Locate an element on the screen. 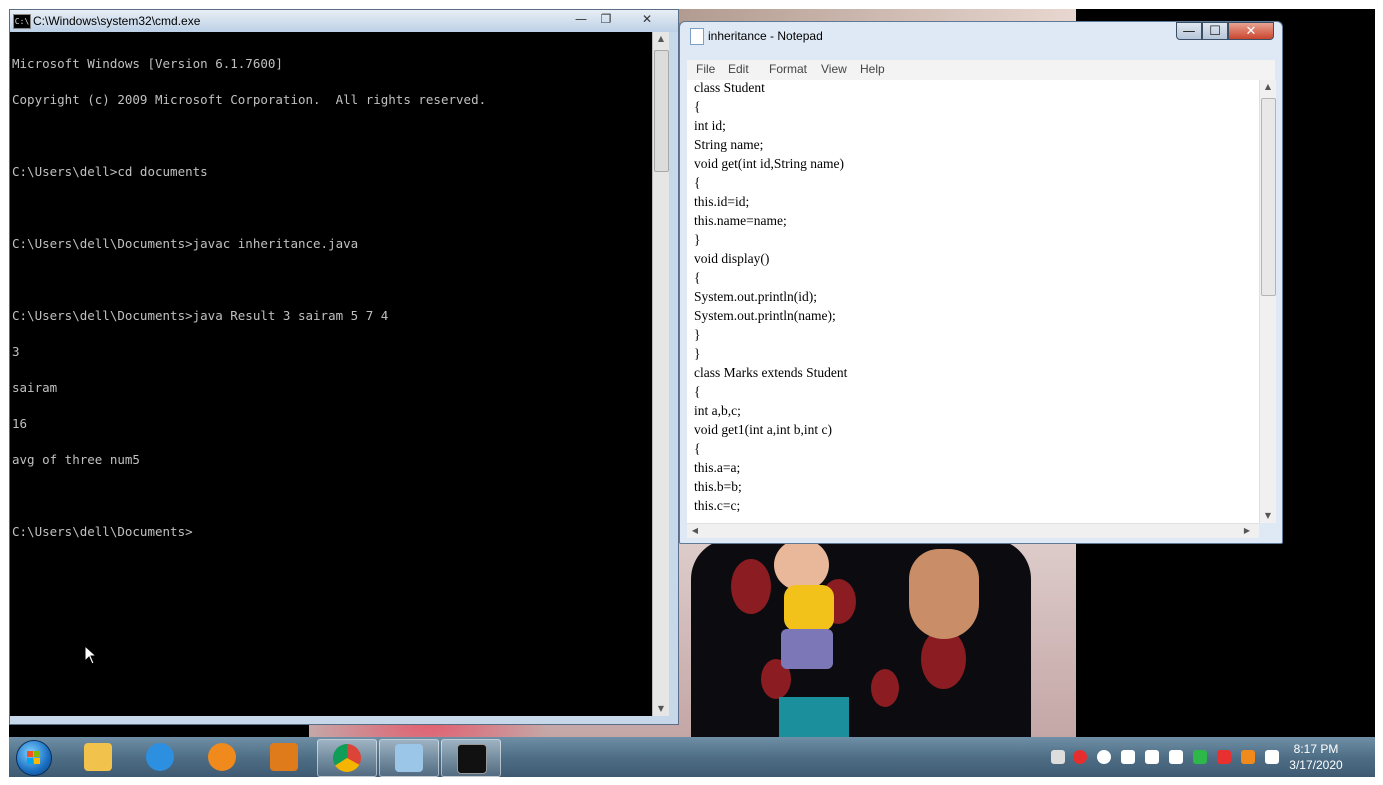 This screenshot has width=1383, height=785. code-line: String name; is located at coordinates (729, 144).